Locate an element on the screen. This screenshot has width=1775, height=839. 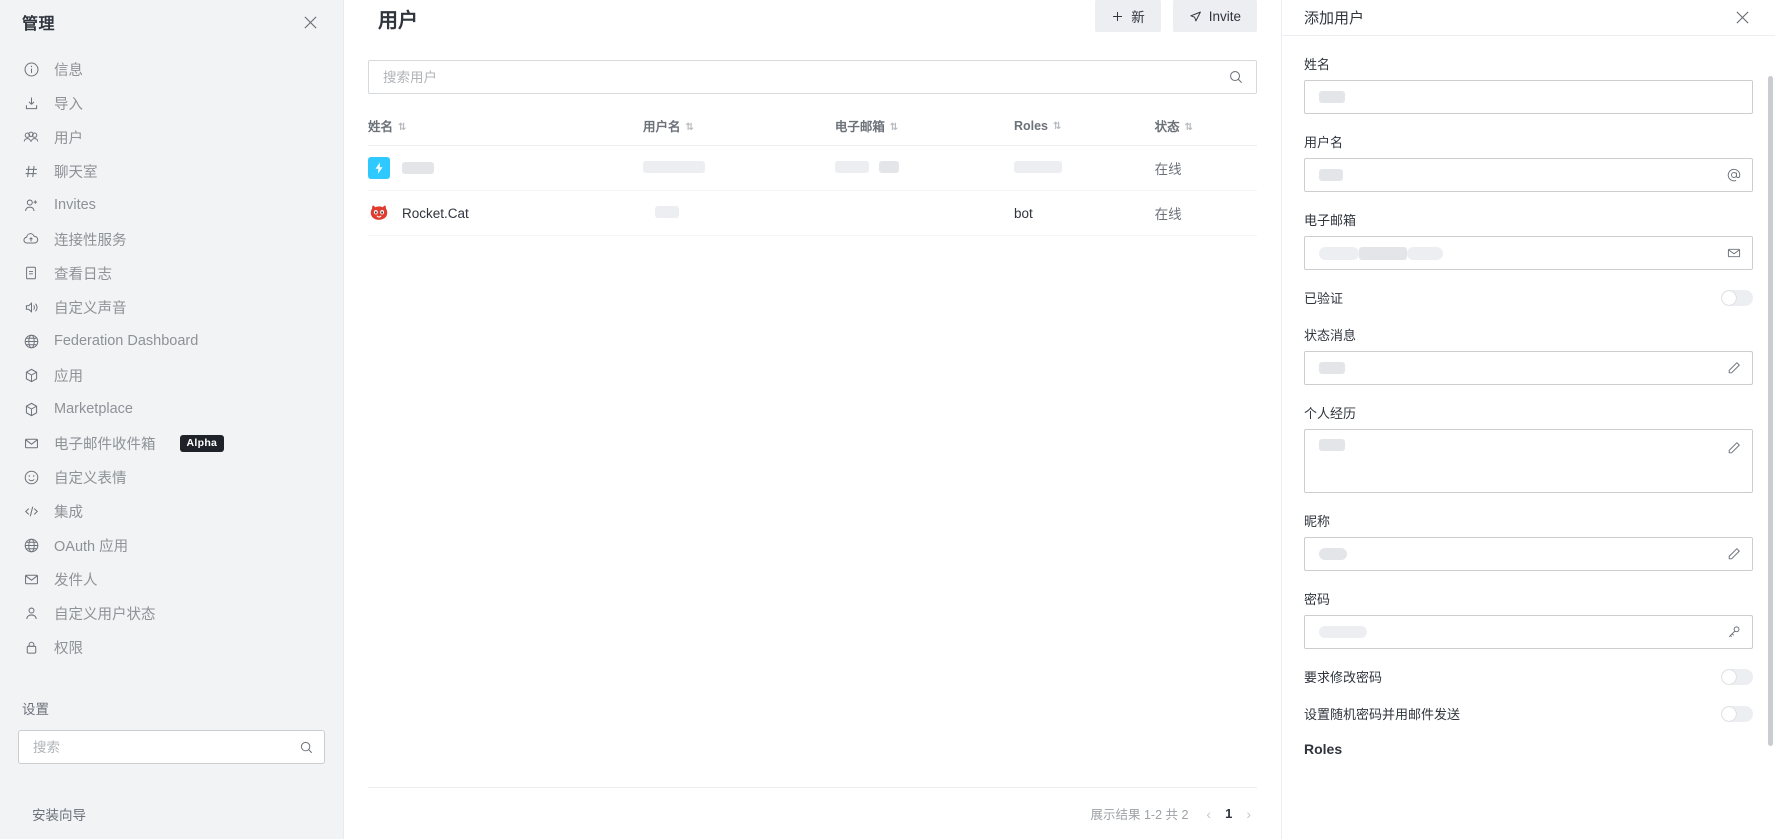
sidebar-item-apps: 应用 is located at coordinates (171, 375).